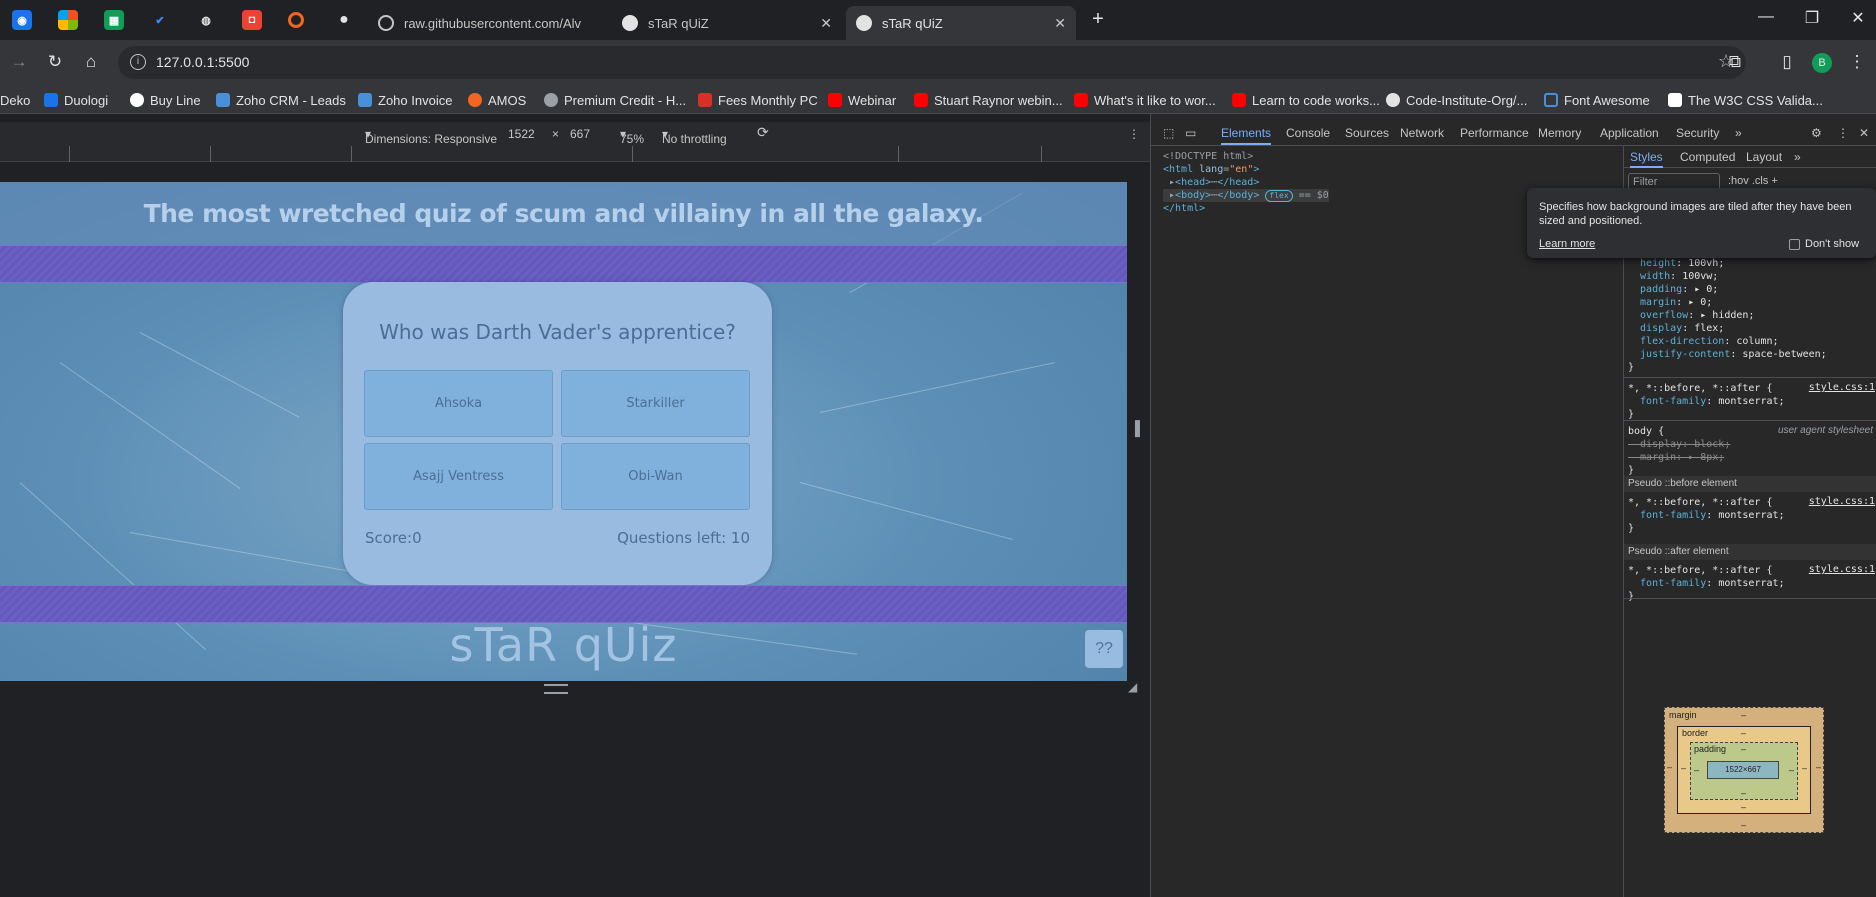 Image resolution: width=1876 pixels, height=897 pixels. What do you see at coordinates (1567, 244) in the screenshot?
I see `learn-more-link: Learn more` at bounding box center [1567, 244].